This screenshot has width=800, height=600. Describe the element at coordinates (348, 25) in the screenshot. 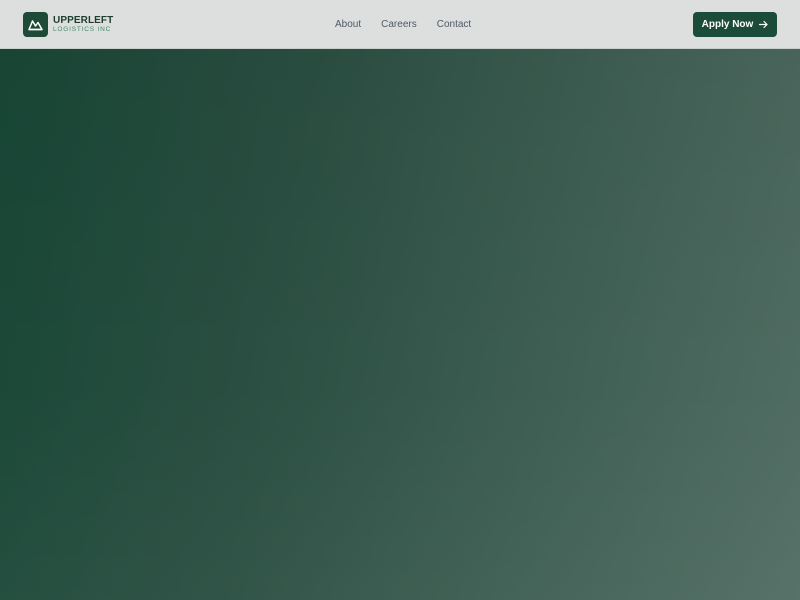

I see `nav-link-about: About` at that location.